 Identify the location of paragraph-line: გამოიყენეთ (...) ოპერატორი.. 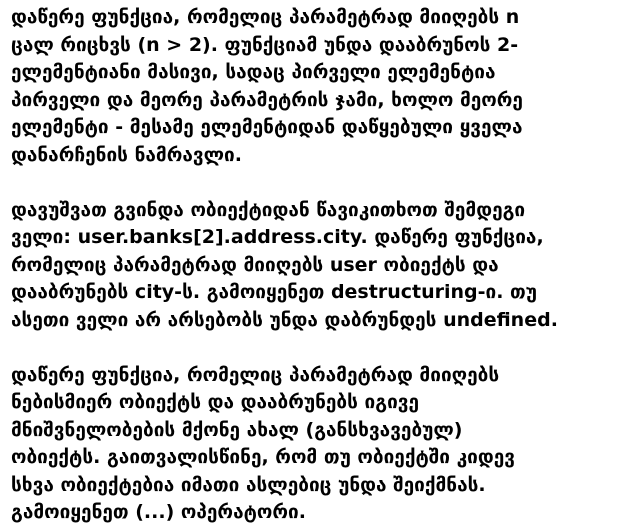
(158, 512).